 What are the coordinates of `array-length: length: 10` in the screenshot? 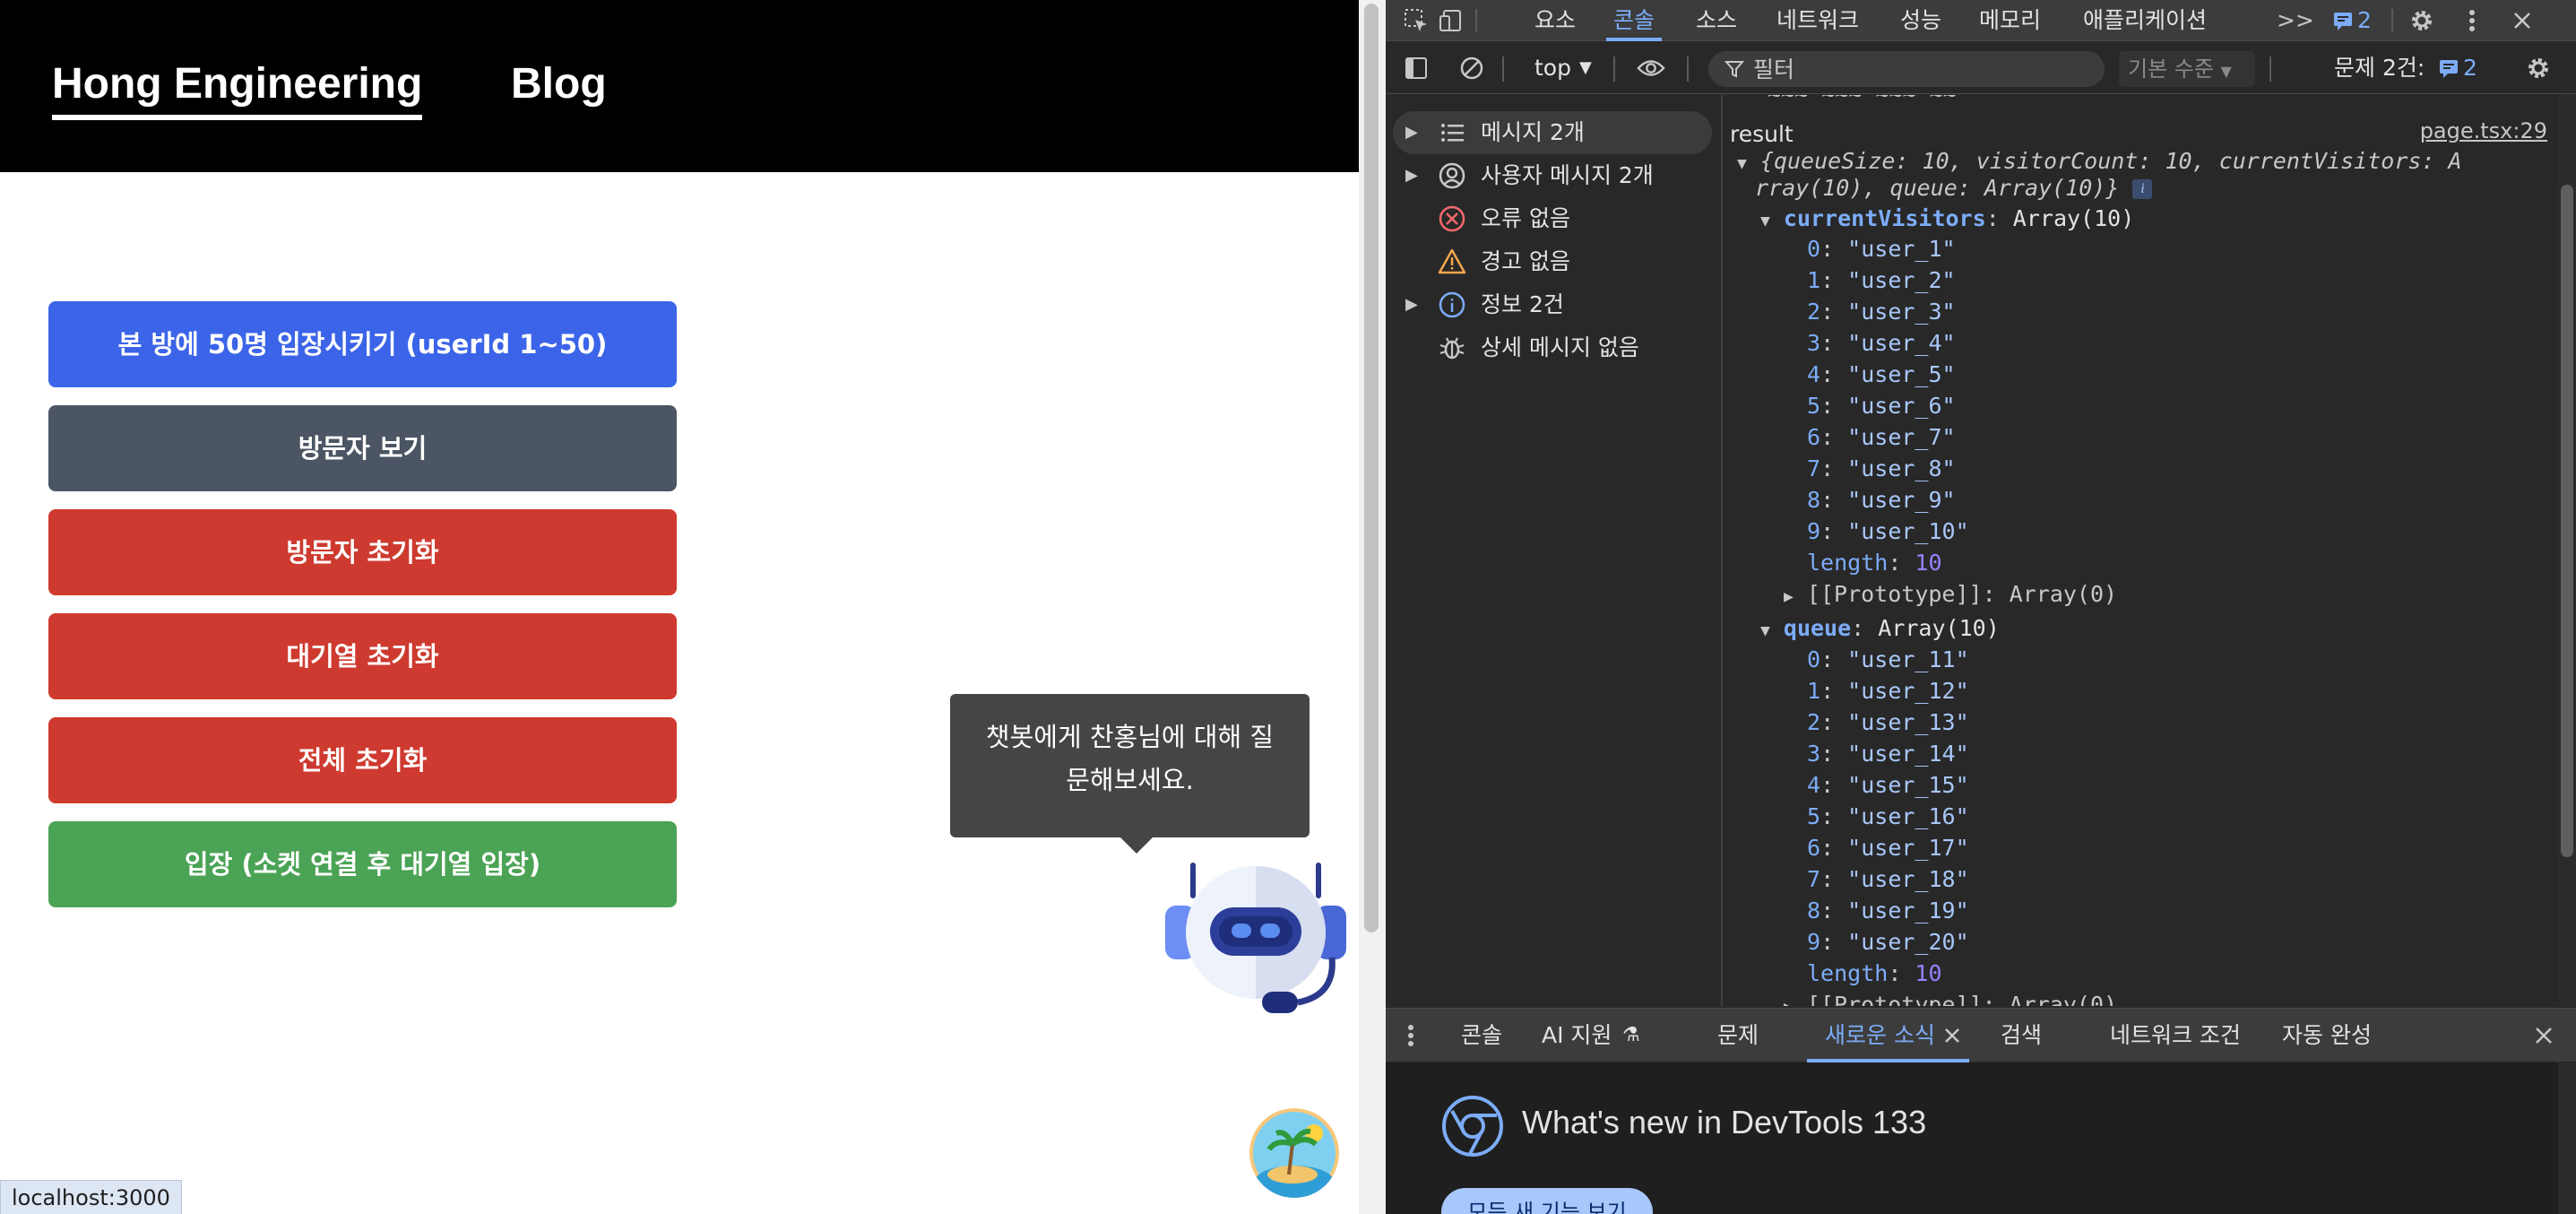 It's located at (1874, 563).